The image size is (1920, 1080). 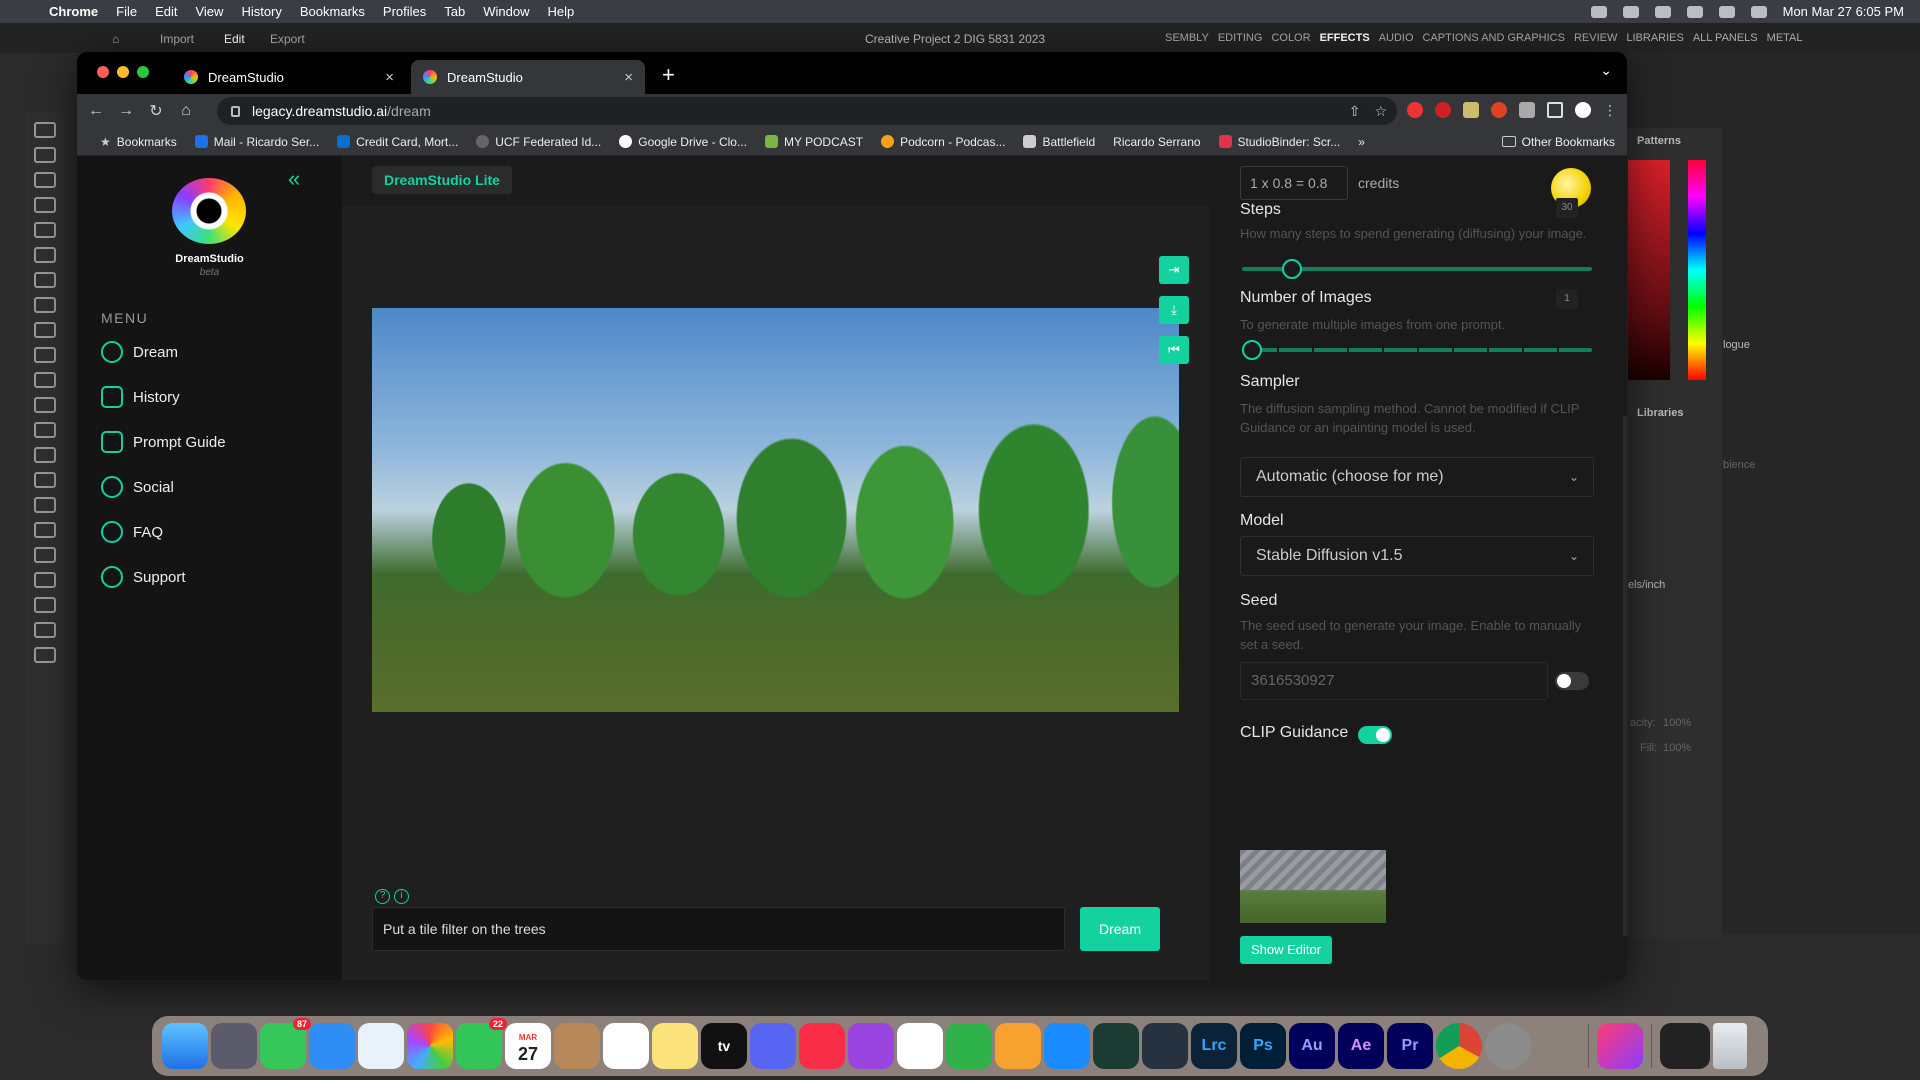 I want to click on back-icon: ←, so click(x=96, y=111).